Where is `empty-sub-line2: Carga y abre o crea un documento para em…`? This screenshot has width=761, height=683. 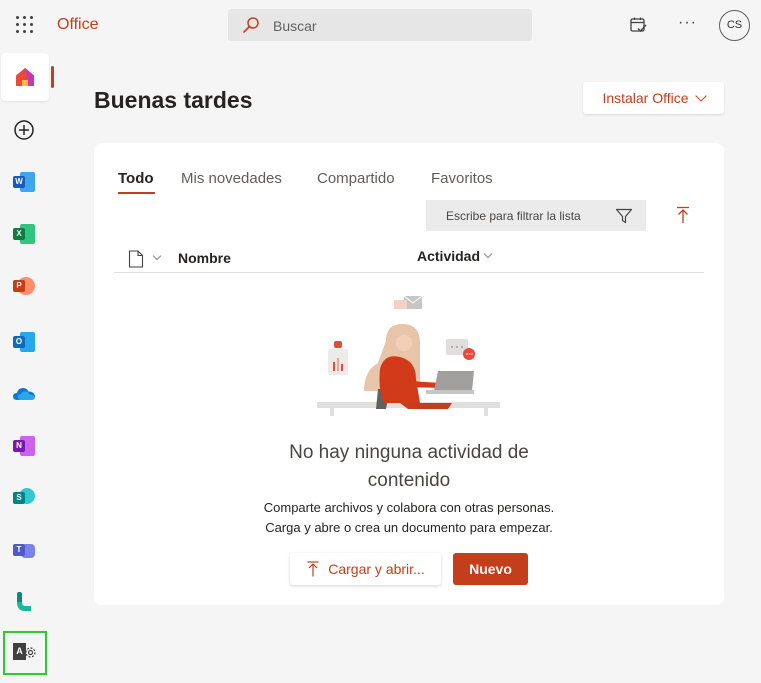 empty-sub-line2: Carga y abre o crea un documento para em… is located at coordinates (409, 527).